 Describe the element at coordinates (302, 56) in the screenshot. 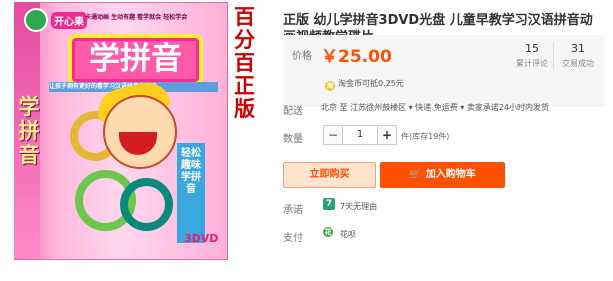

I see `price-label: 价格` at that location.